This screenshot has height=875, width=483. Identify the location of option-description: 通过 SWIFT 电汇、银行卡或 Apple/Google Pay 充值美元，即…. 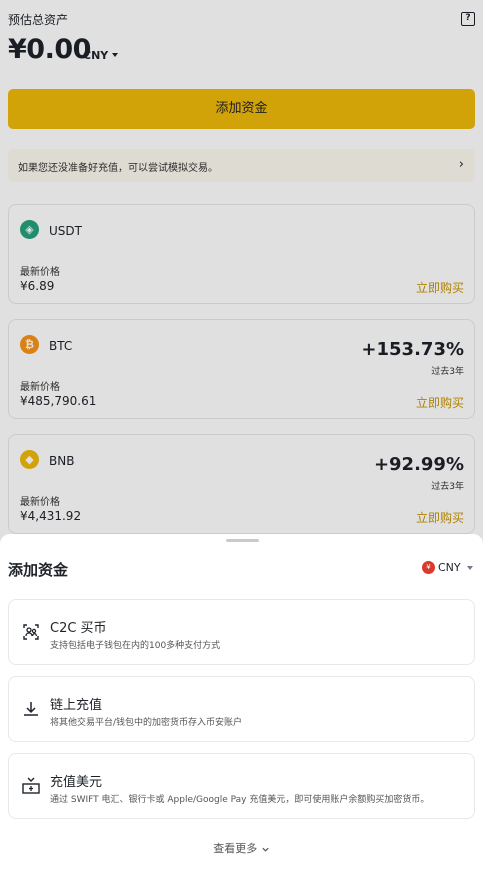
(240, 800).